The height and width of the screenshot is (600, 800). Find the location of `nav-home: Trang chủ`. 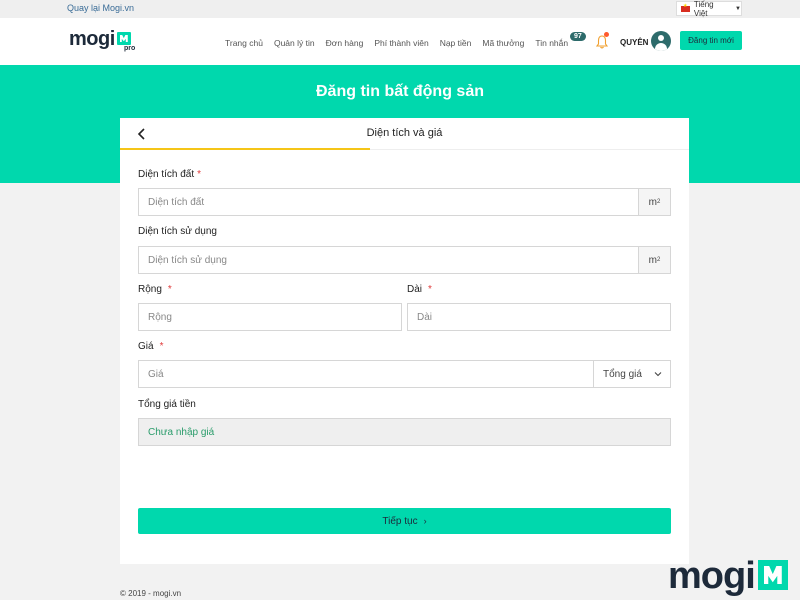

nav-home: Trang chủ is located at coordinates (244, 43).